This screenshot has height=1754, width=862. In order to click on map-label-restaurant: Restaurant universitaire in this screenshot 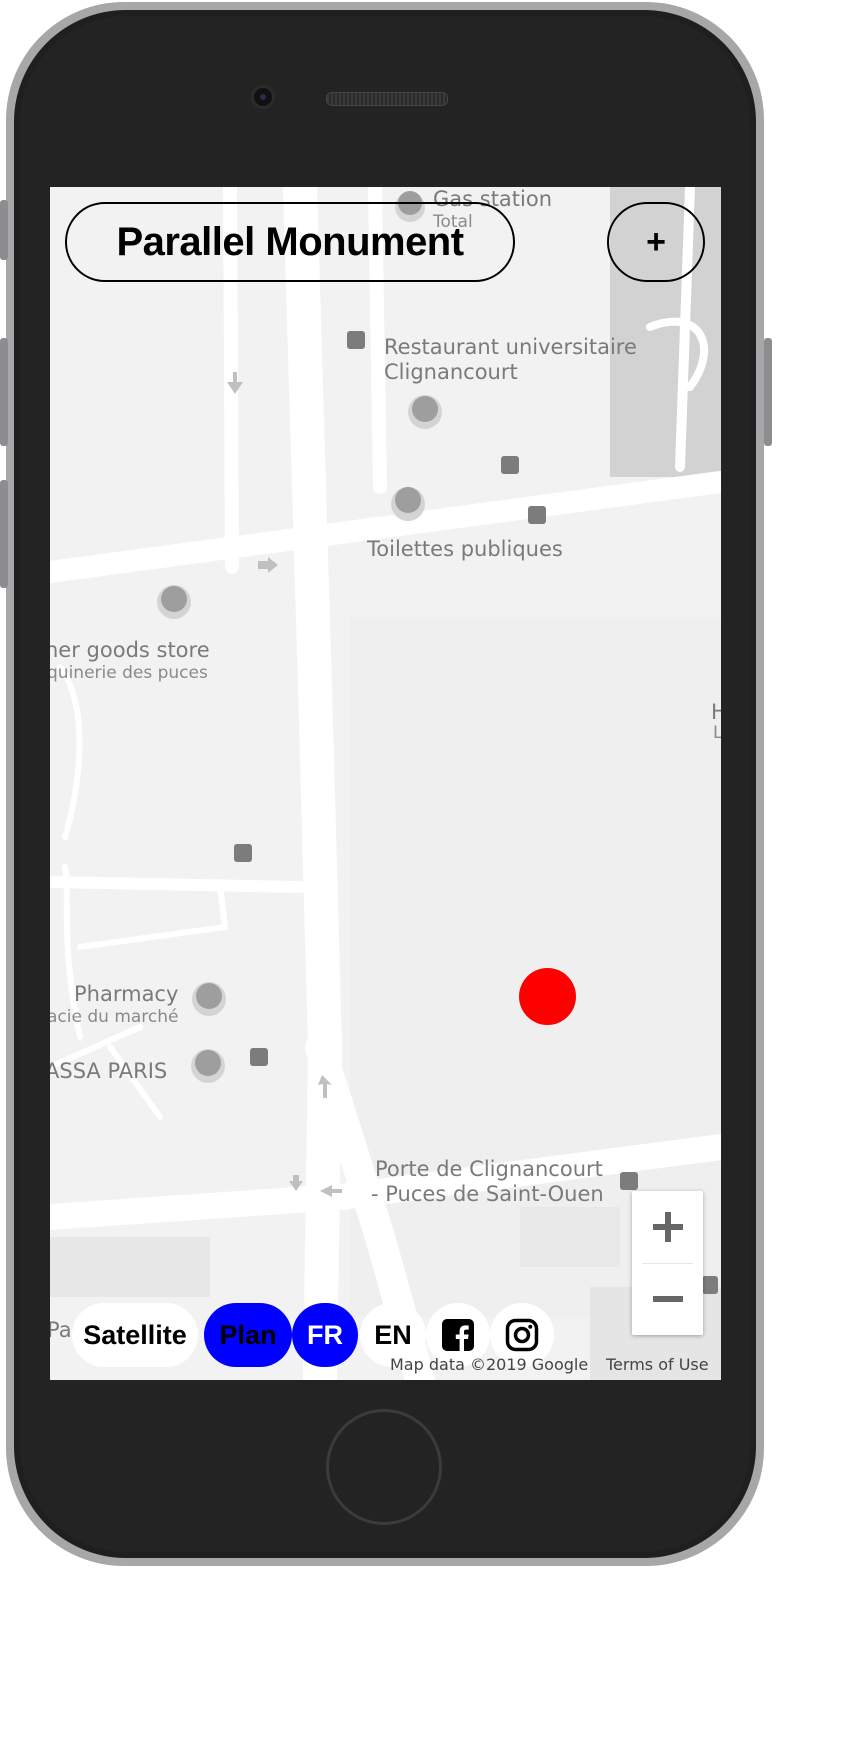, I will do `click(510, 347)`.